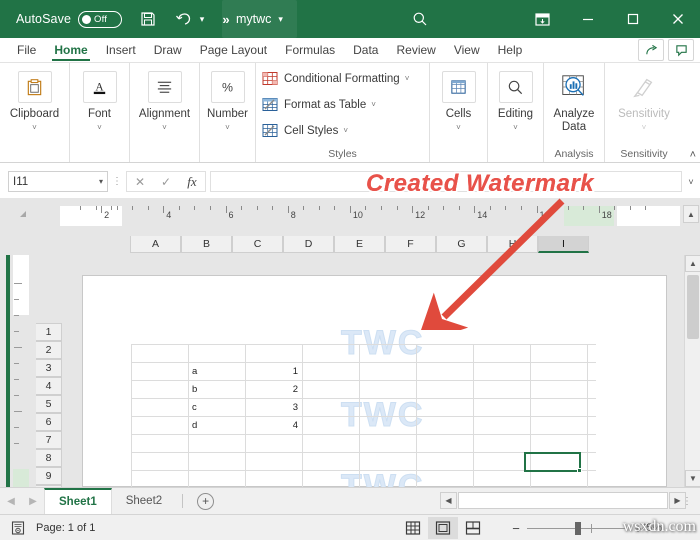 This screenshot has width=700, height=540. I want to click on scroll-up-button: ▲, so click(691, 214).